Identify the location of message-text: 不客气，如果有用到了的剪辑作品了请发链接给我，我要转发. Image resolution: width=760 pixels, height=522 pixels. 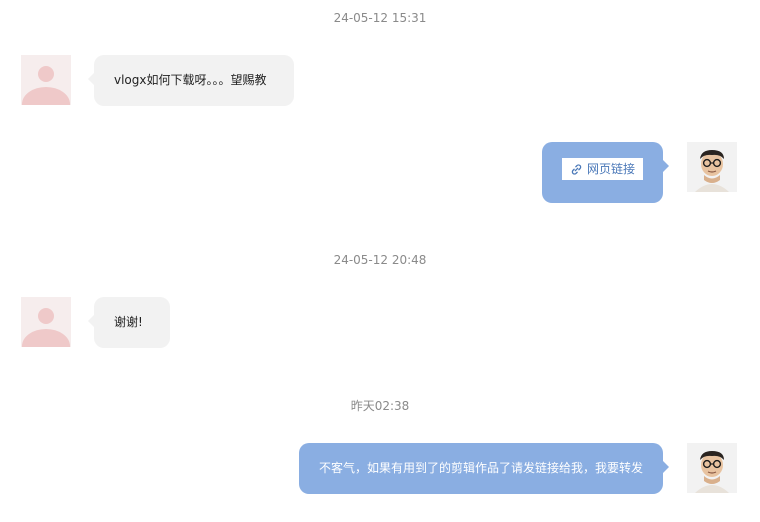
(481, 468).